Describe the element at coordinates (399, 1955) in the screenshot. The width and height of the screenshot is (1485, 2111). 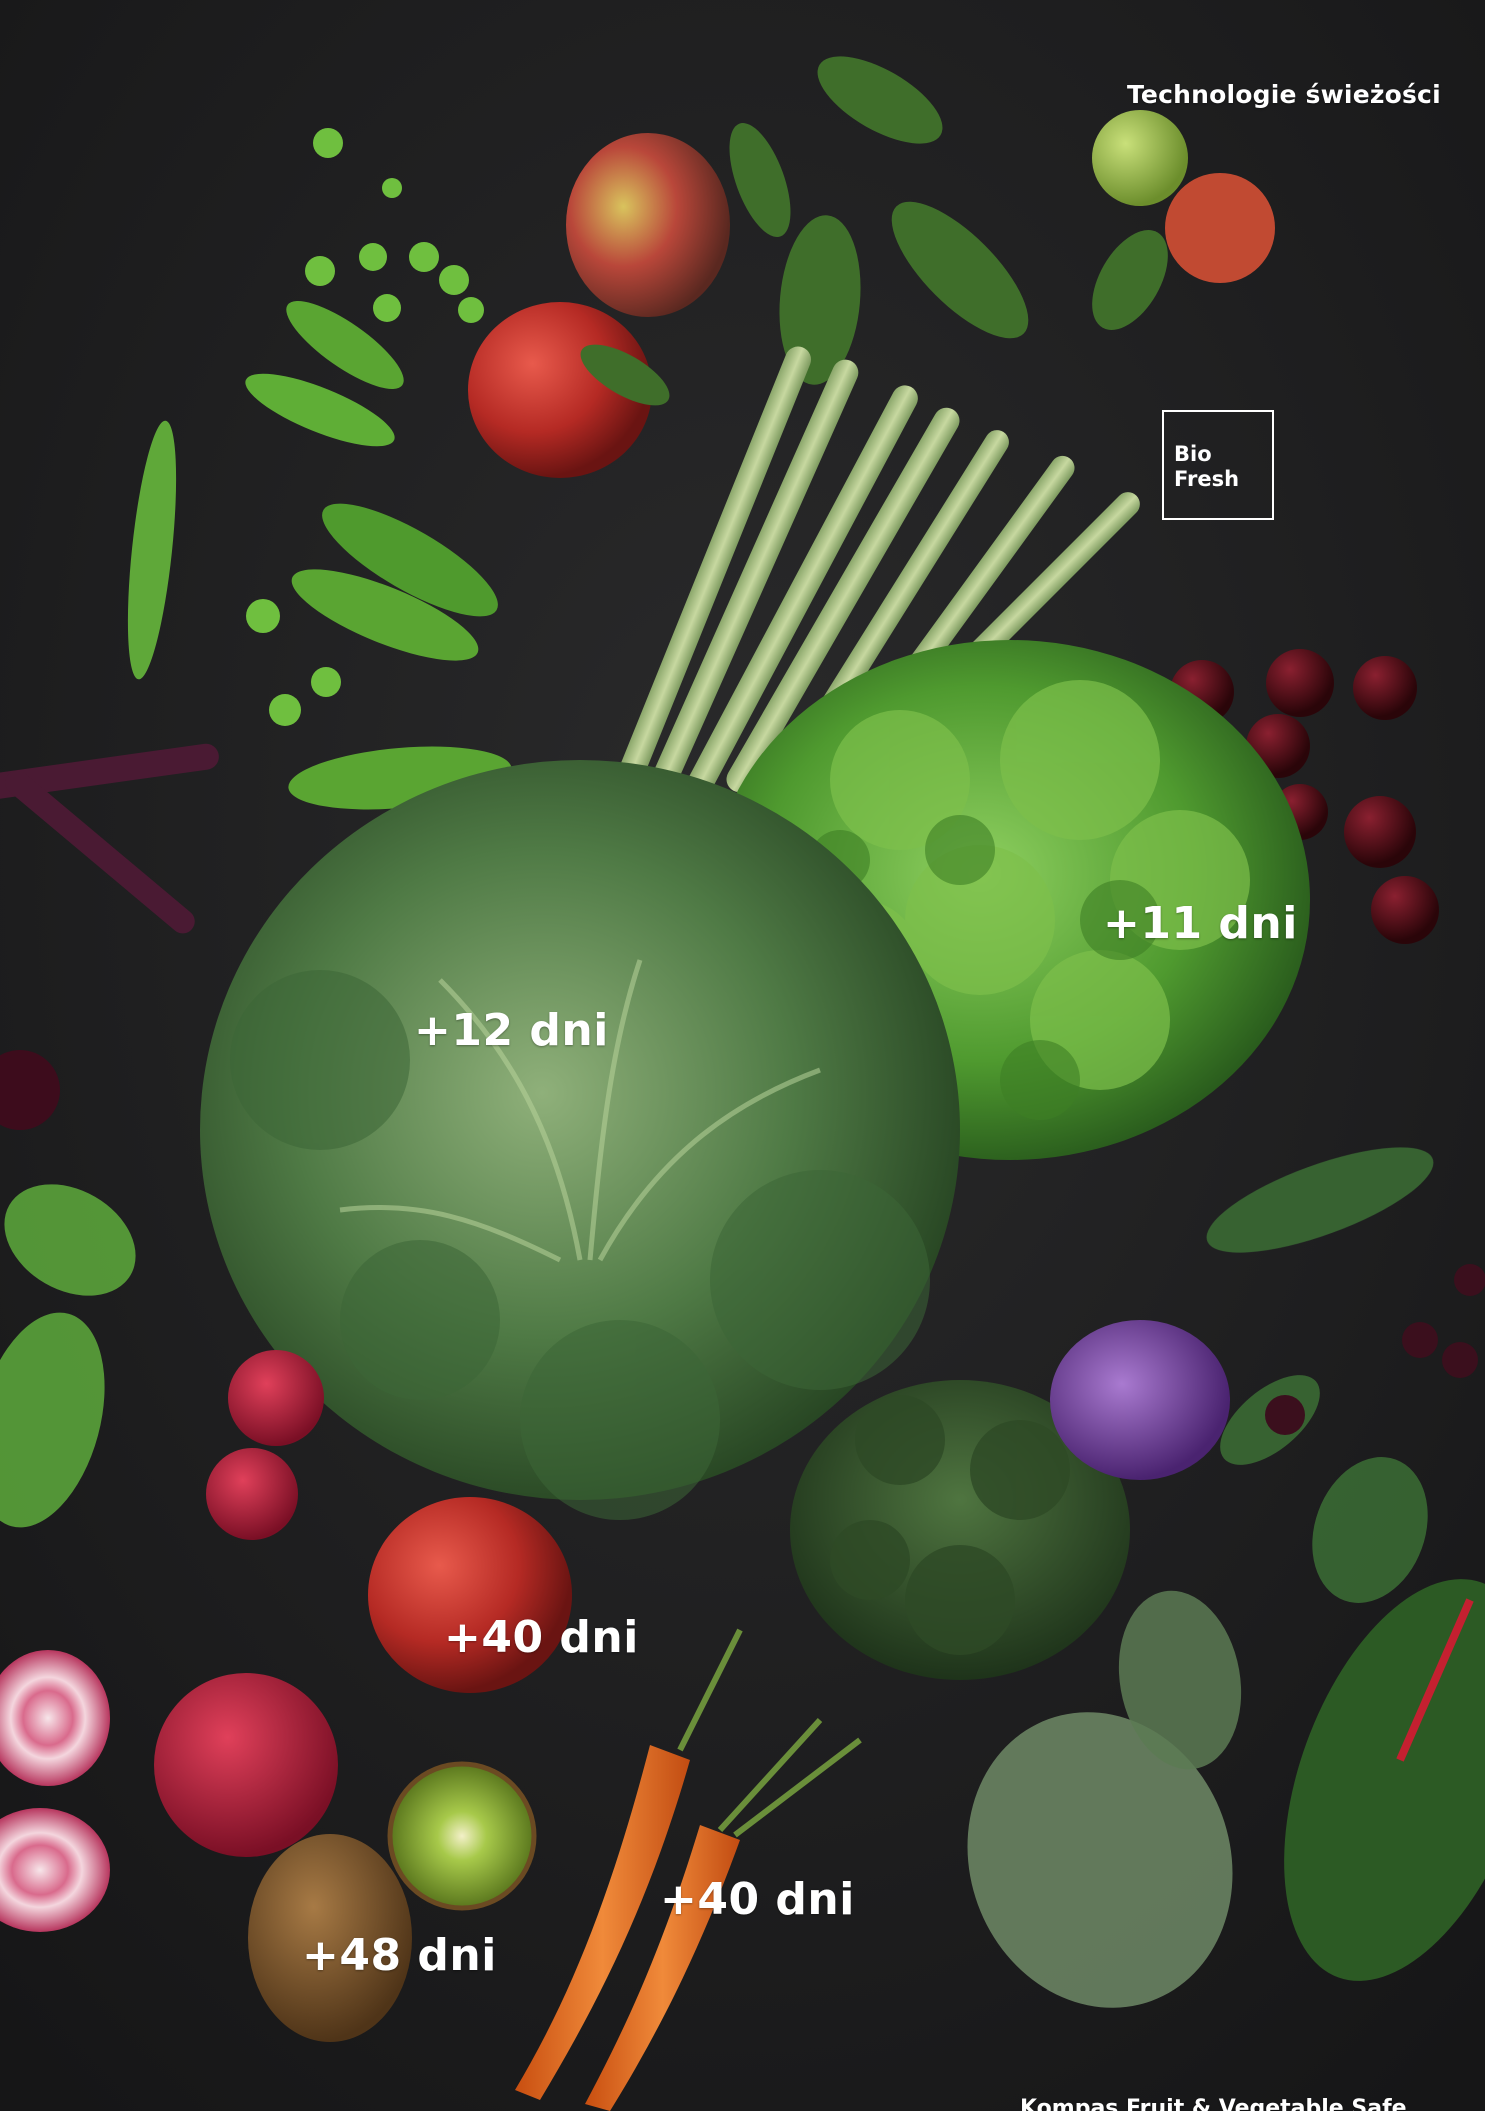
I see `kiwi-days-label: +48 dni` at that location.